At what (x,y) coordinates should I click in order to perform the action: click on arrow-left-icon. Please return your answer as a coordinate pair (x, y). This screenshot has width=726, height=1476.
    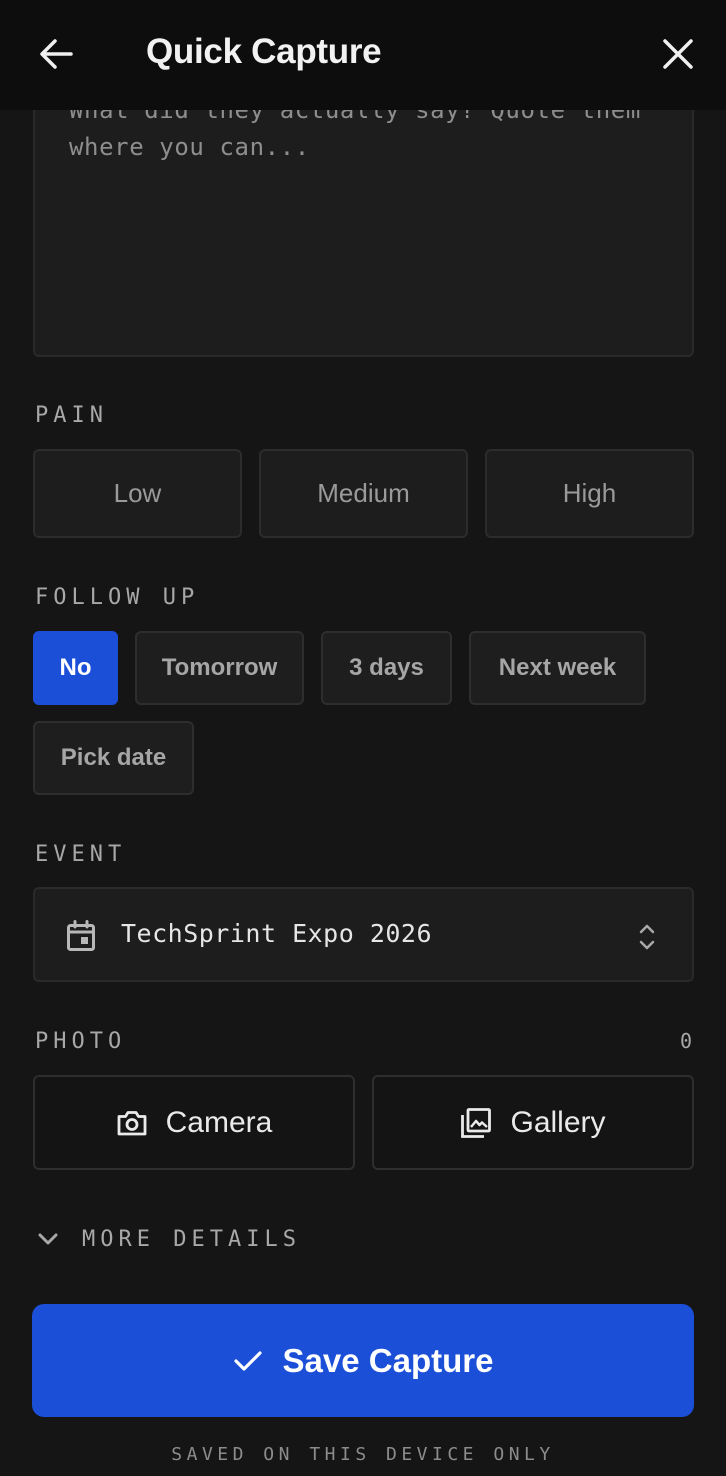
    Looking at the image, I should click on (56, 54).